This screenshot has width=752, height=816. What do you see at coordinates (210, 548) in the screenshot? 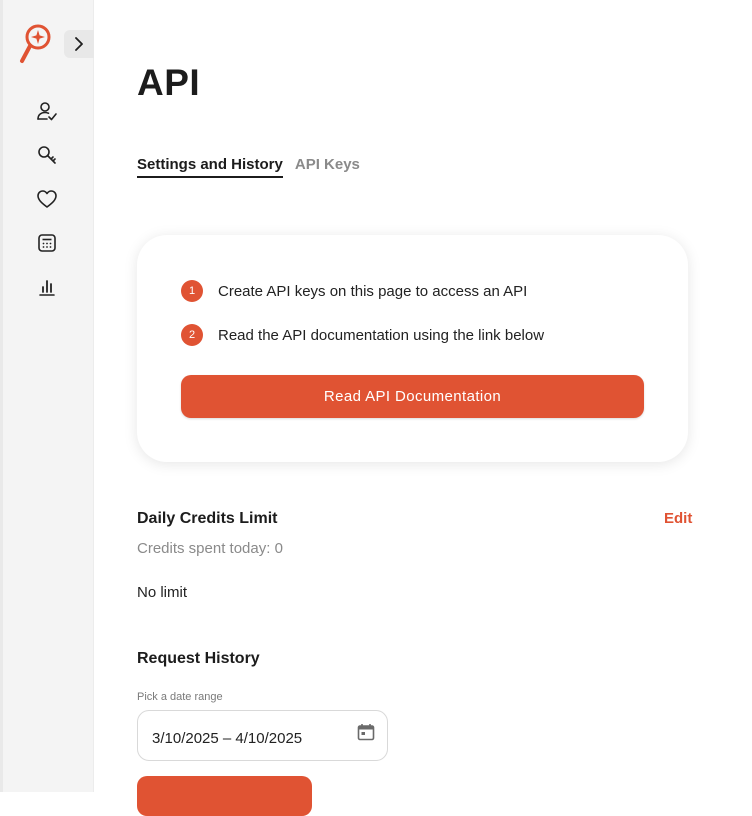
I see `credits-spent-text: Credits spent today: 0` at bounding box center [210, 548].